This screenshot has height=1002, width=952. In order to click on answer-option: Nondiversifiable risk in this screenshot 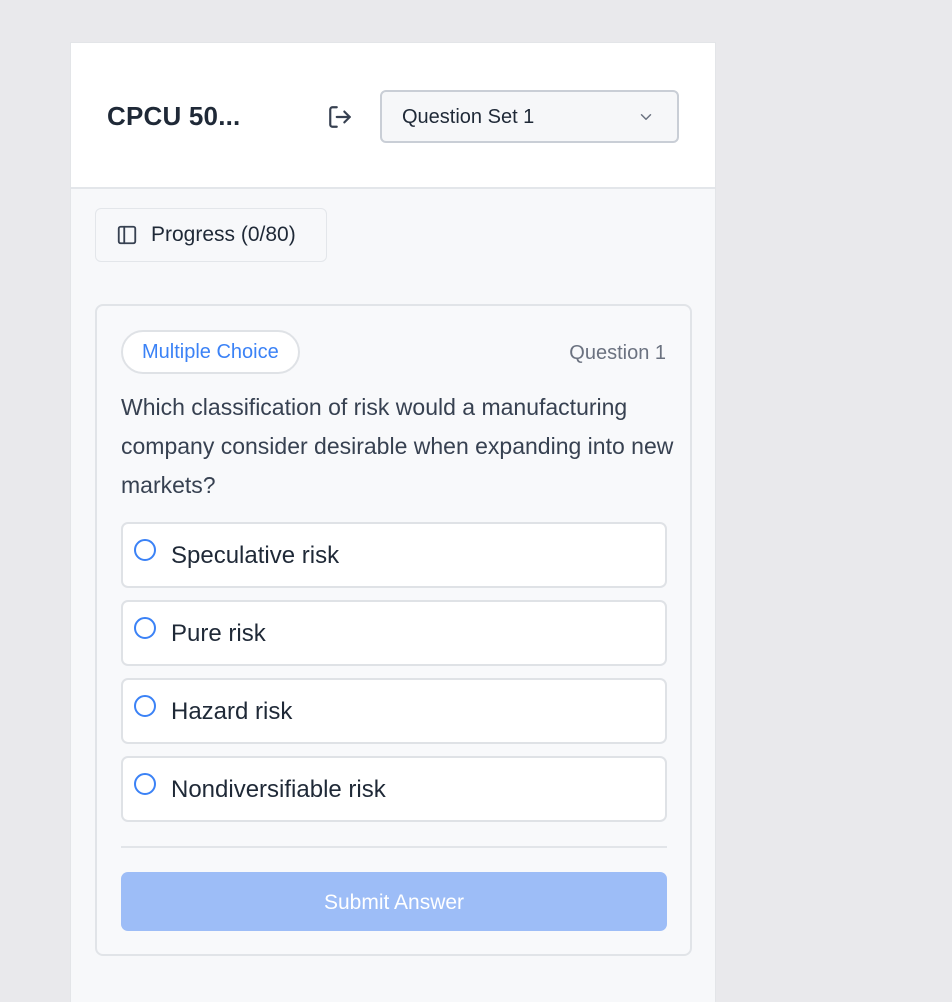, I will do `click(394, 789)`.